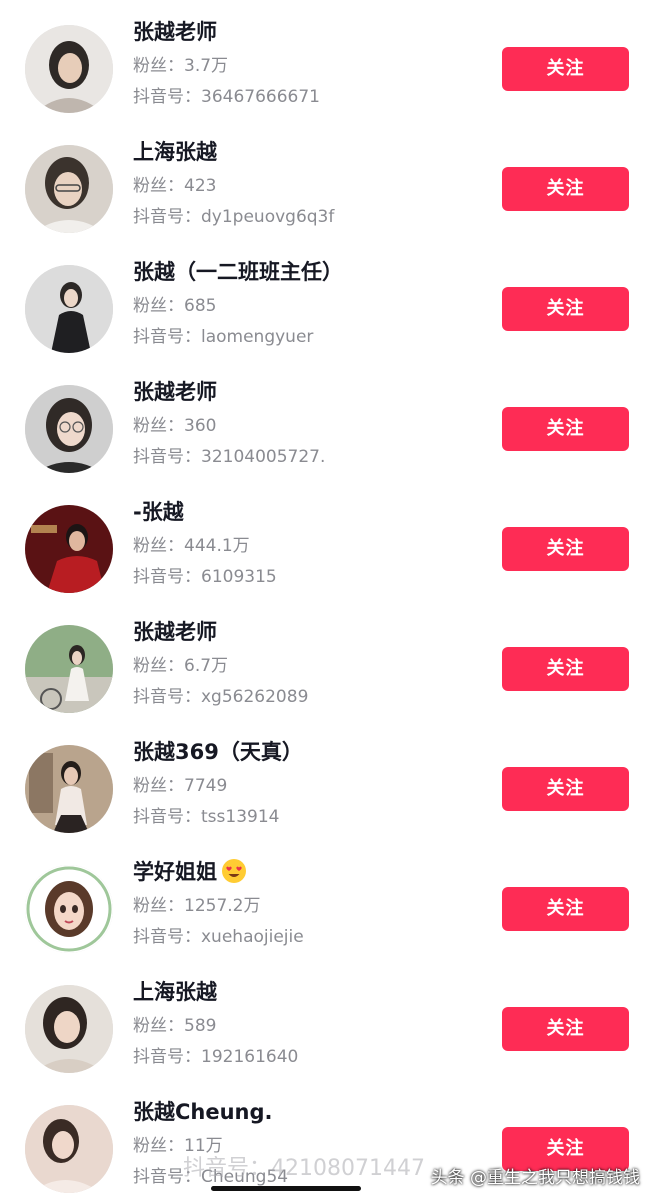  I want to click on toutiao-credit-watermark: 头条 @重生之我只想搞钱钱, so click(535, 1178).